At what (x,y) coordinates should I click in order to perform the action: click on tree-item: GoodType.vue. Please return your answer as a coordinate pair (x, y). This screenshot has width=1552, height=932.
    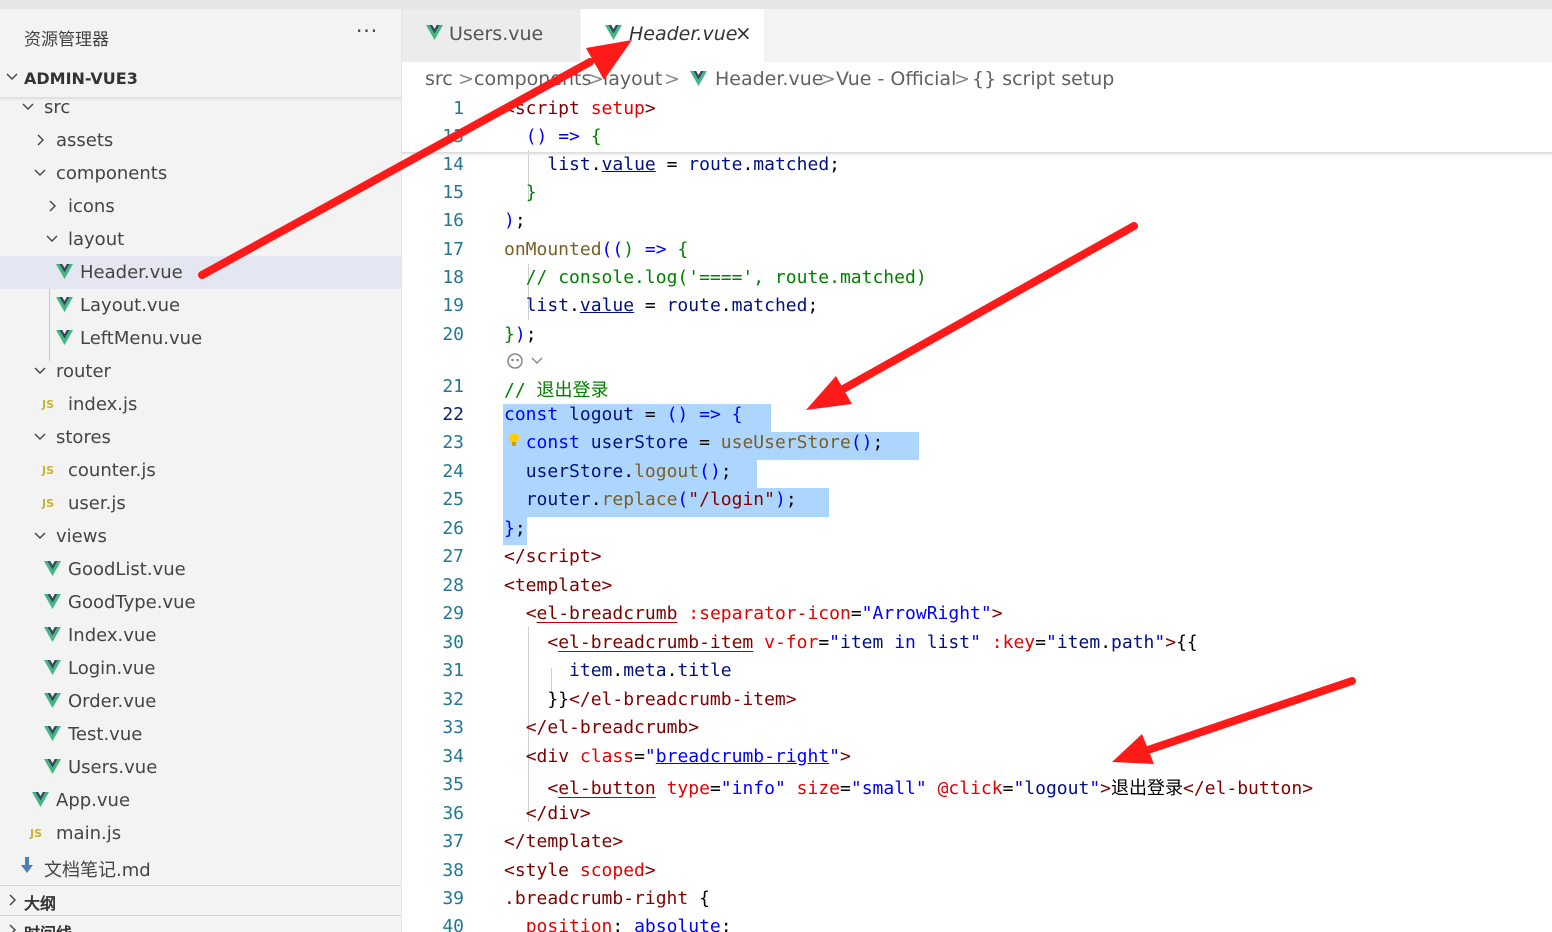
    Looking at the image, I should click on (200, 602).